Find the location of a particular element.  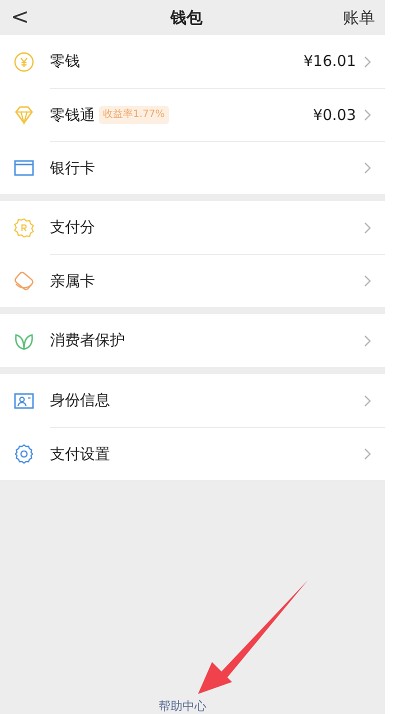

menu-item-label: 零钱 is located at coordinates (65, 61).